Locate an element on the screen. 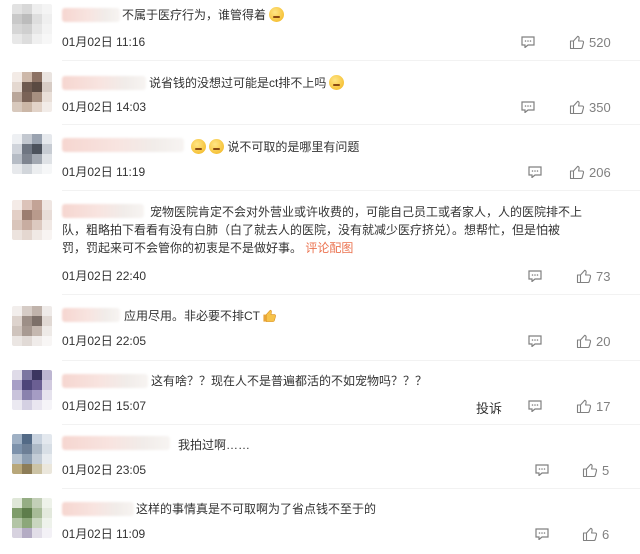 Image resolution: width=640 pixels, height=554 pixels. thumbs-up-emoji-icon is located at coordinates (269, 315).